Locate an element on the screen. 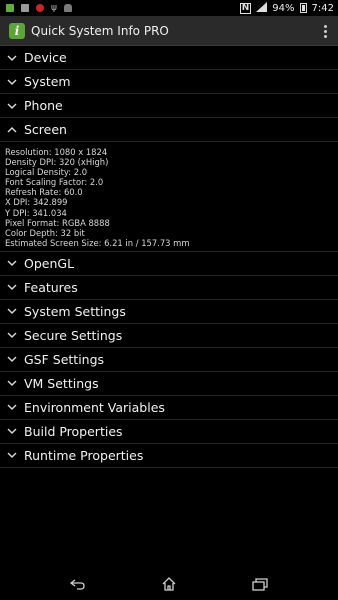  nfc-icon: N is located at coordinates (245, 8).